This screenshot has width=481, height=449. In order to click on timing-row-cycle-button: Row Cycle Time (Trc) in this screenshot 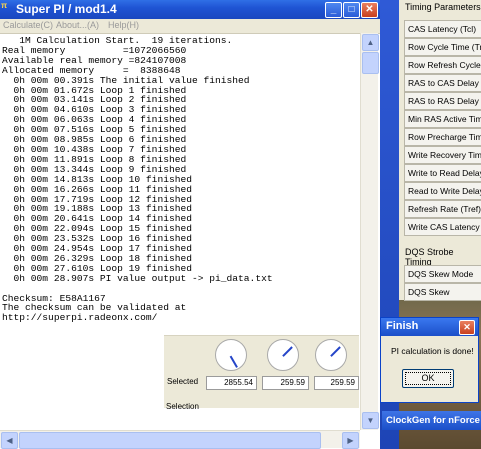, I will do `click(442, 47)`.